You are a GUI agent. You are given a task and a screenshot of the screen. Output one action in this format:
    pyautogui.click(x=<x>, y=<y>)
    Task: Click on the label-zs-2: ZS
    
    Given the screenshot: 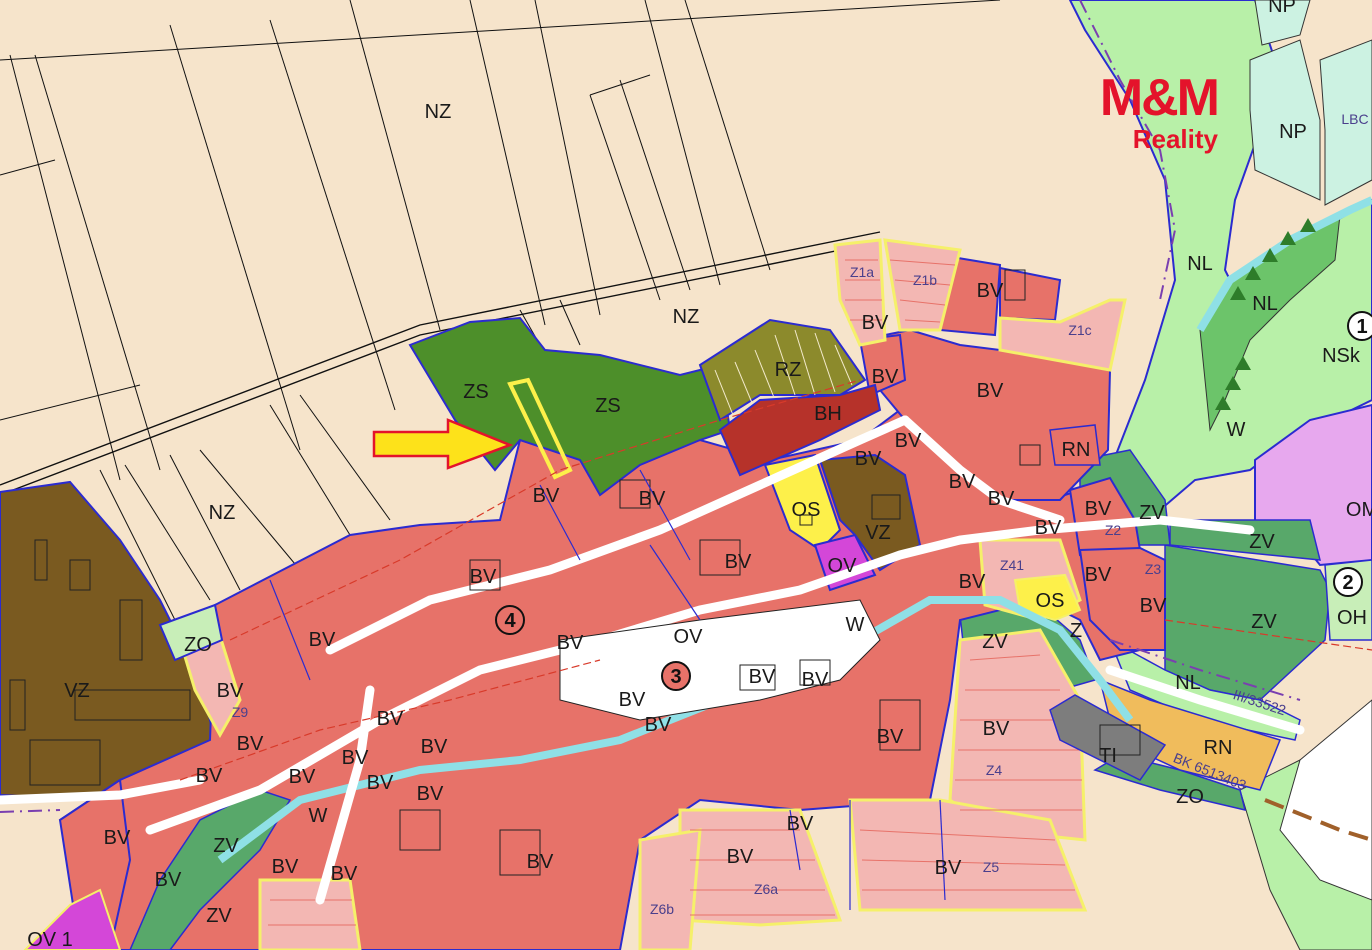 What is the action you would take?
    pyautogui.click(x=608, y=406)
    